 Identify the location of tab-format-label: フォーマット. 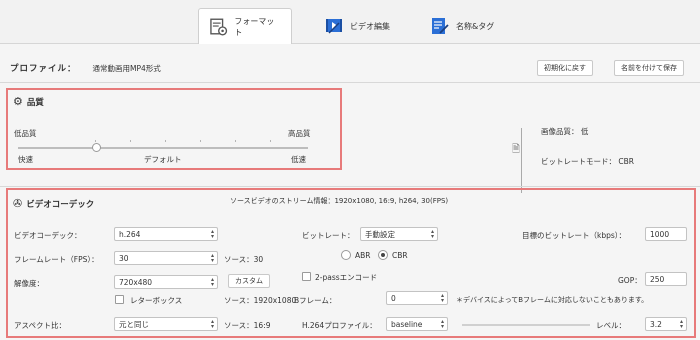
(254, 27).